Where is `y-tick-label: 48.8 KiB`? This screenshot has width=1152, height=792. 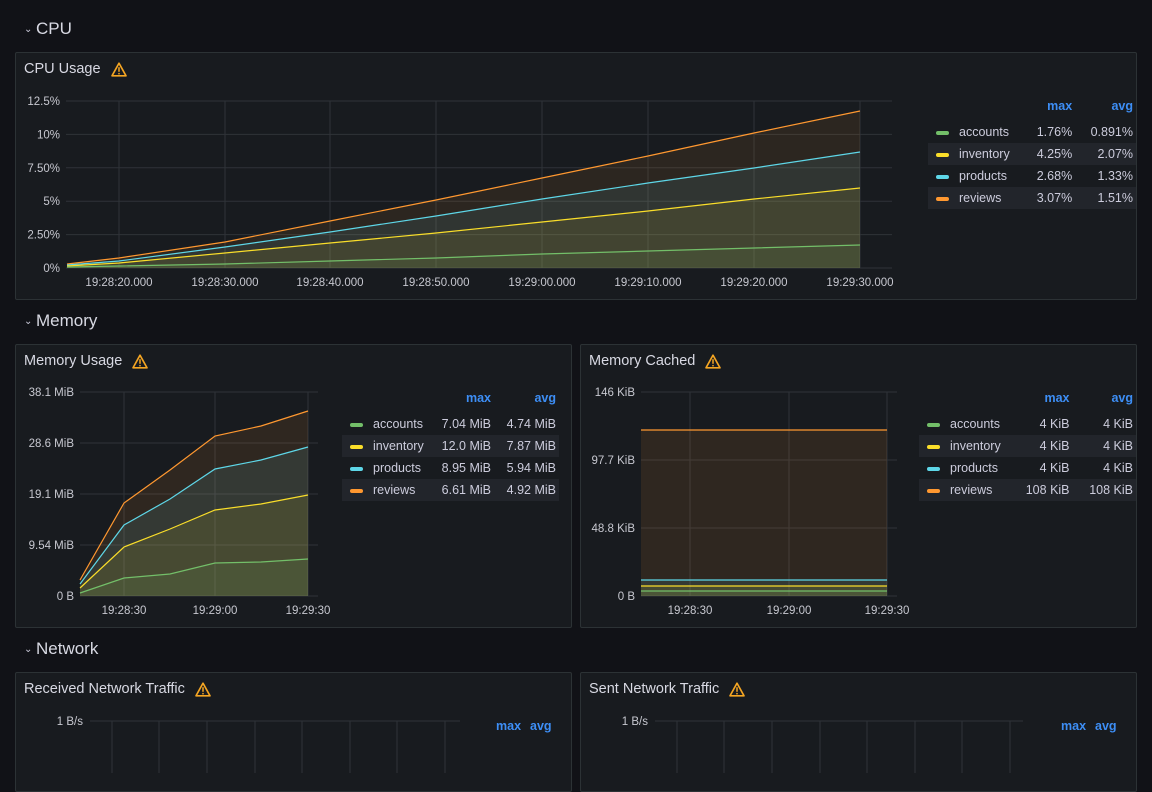 y-tick-label: 48.8 KiB is located at coordinates (614, 529).